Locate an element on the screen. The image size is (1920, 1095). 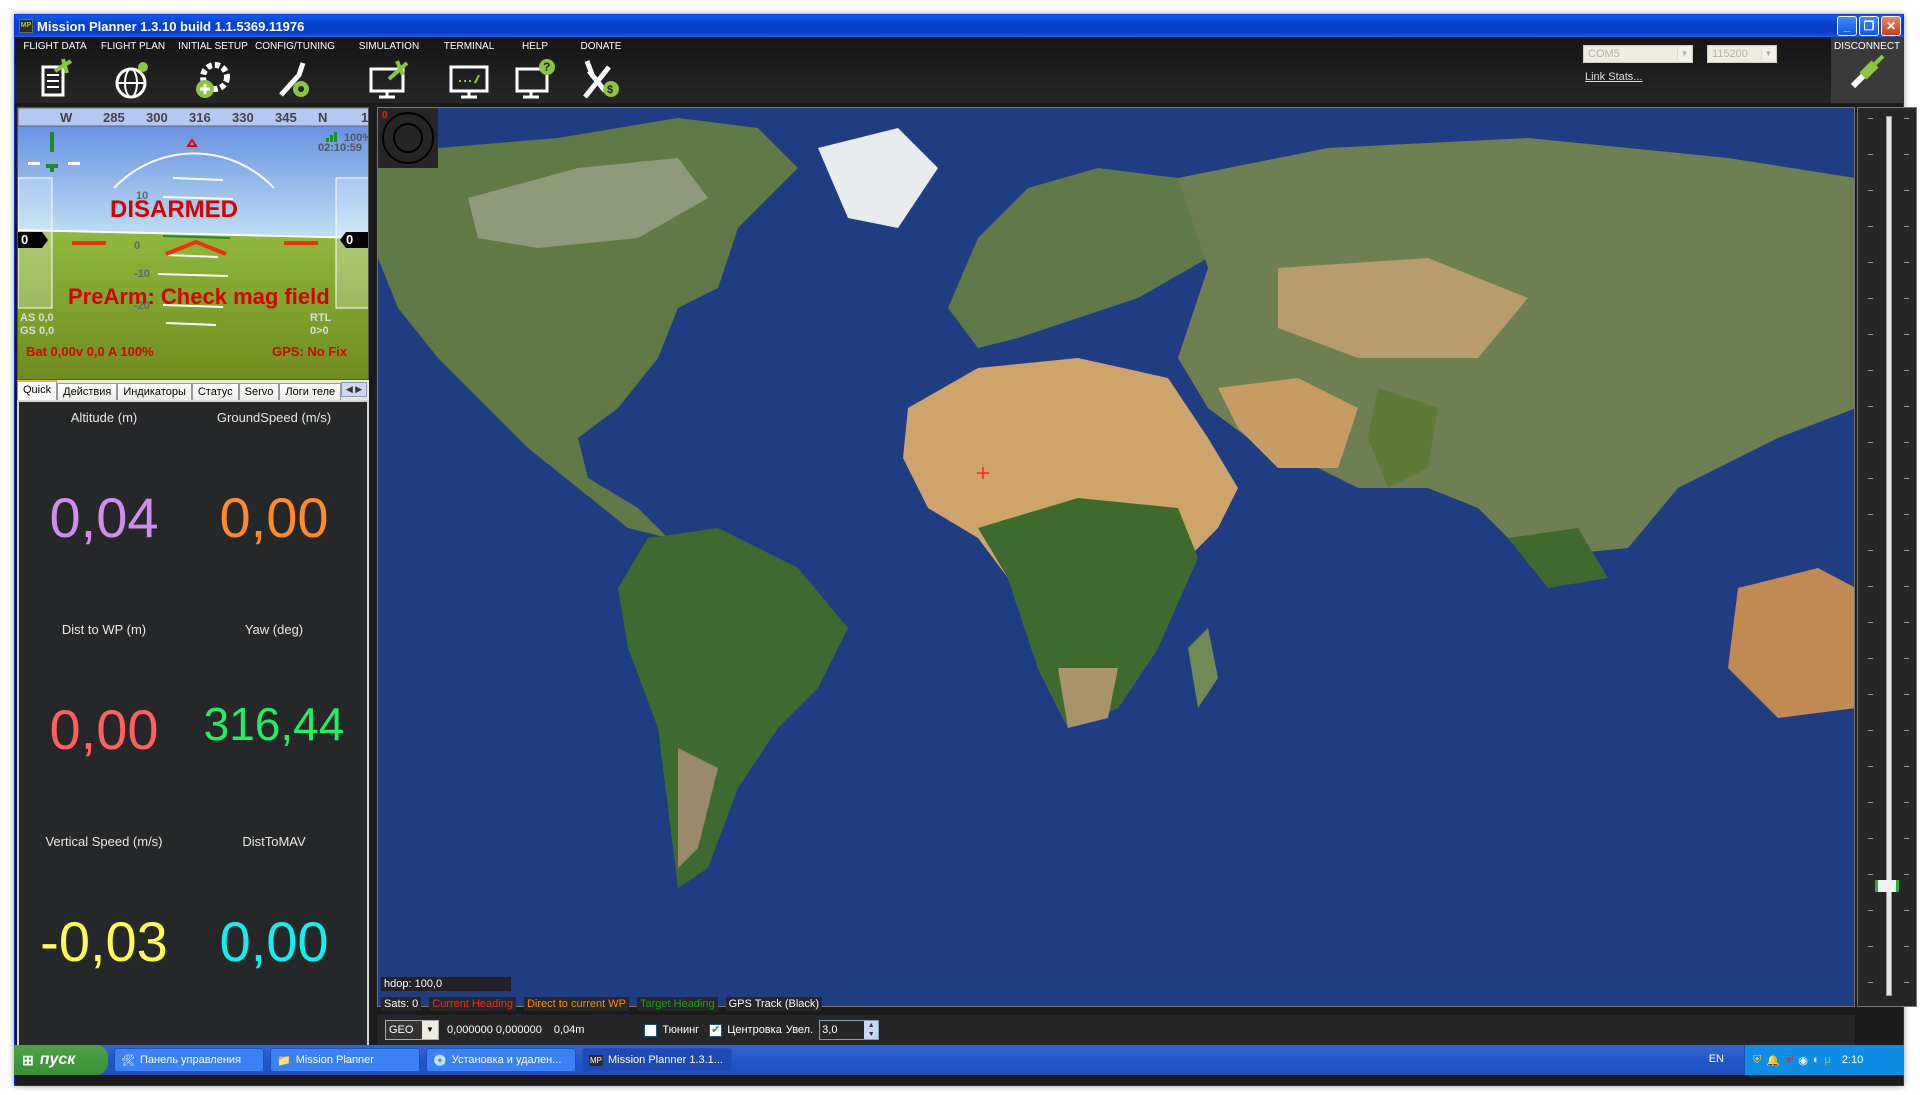
menu-flight-data: FLIGHT DATA is located at coordinates (55, 71).